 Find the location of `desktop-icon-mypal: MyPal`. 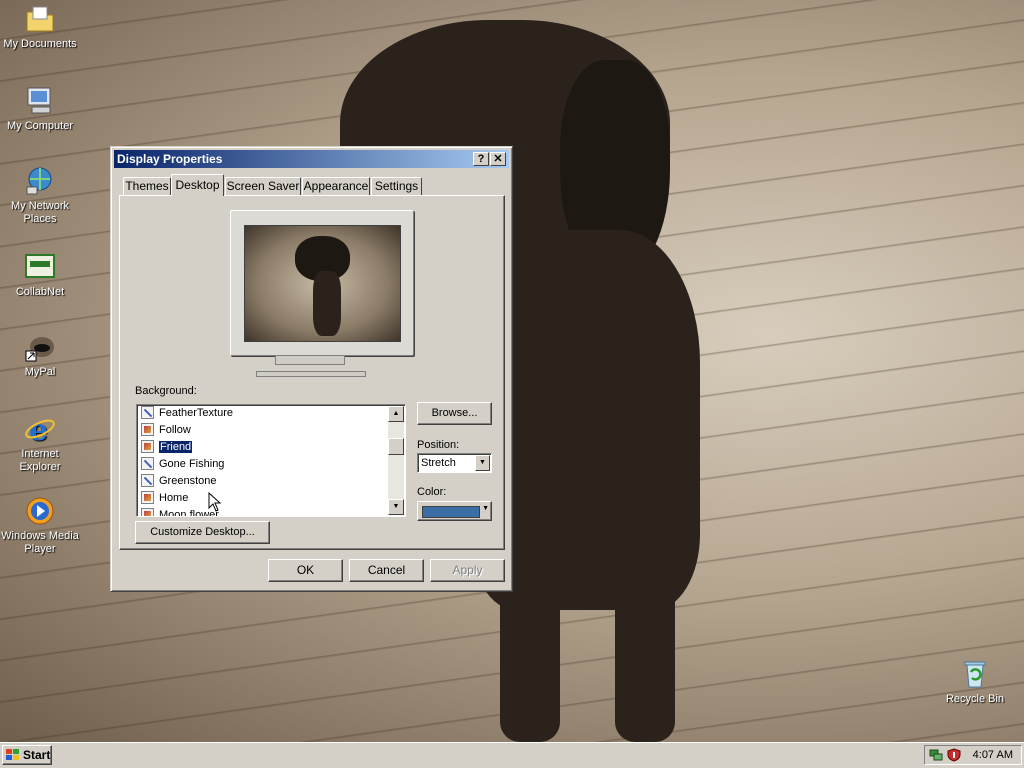

desktop-icon-mypal: MyPal is located at coordinates (40, 355).